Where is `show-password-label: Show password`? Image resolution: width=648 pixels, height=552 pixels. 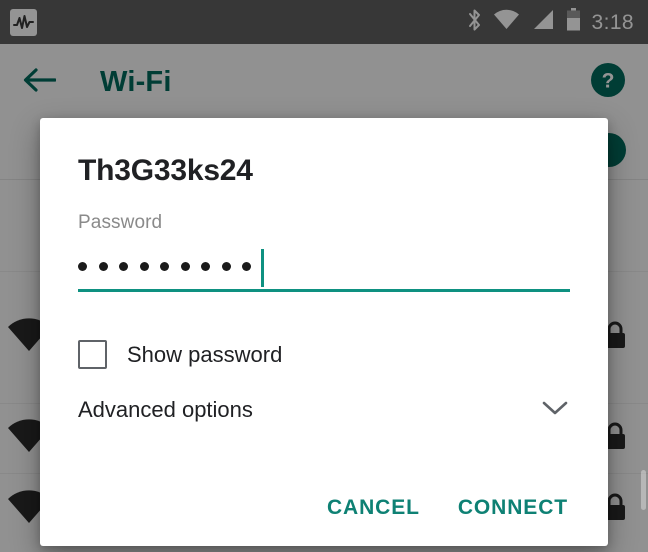
show-password-label: Show password is located at coordinates (205, 354).